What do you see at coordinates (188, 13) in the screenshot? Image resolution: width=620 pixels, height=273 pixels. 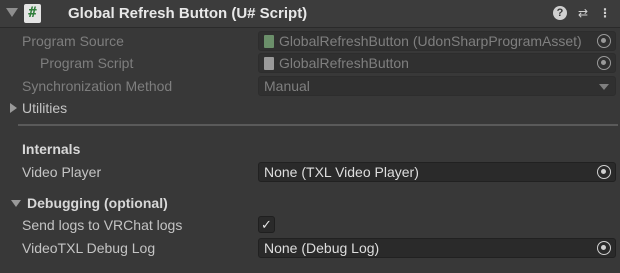 I see `component-title: Global Refresh Button (U# Script)` at bounding box center [188, 13].